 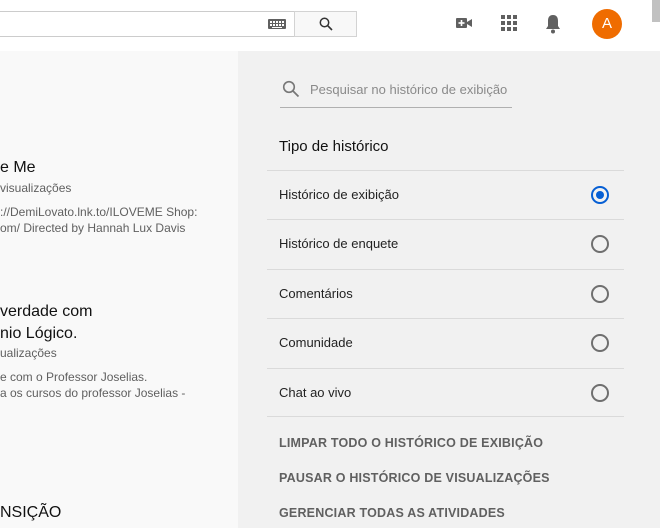 What do you see at coordinates (99, 212) in the screenshot?
I see `video-description: ://DemiLovato.lnk.to/ILOVEME Shop:` at bounding box center [99, 212].